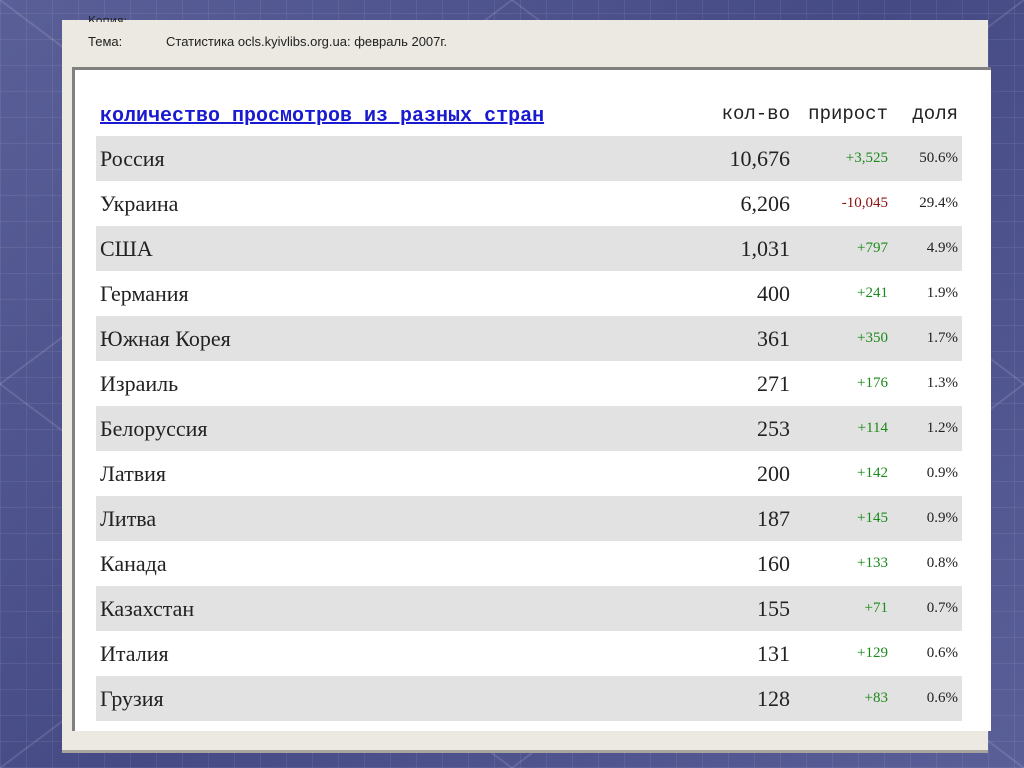 The height and width of the screenshot is (768, 1024). Describe the element at coordinates (773, 383) in the screenshot. I see `view-count: 271` at that location.